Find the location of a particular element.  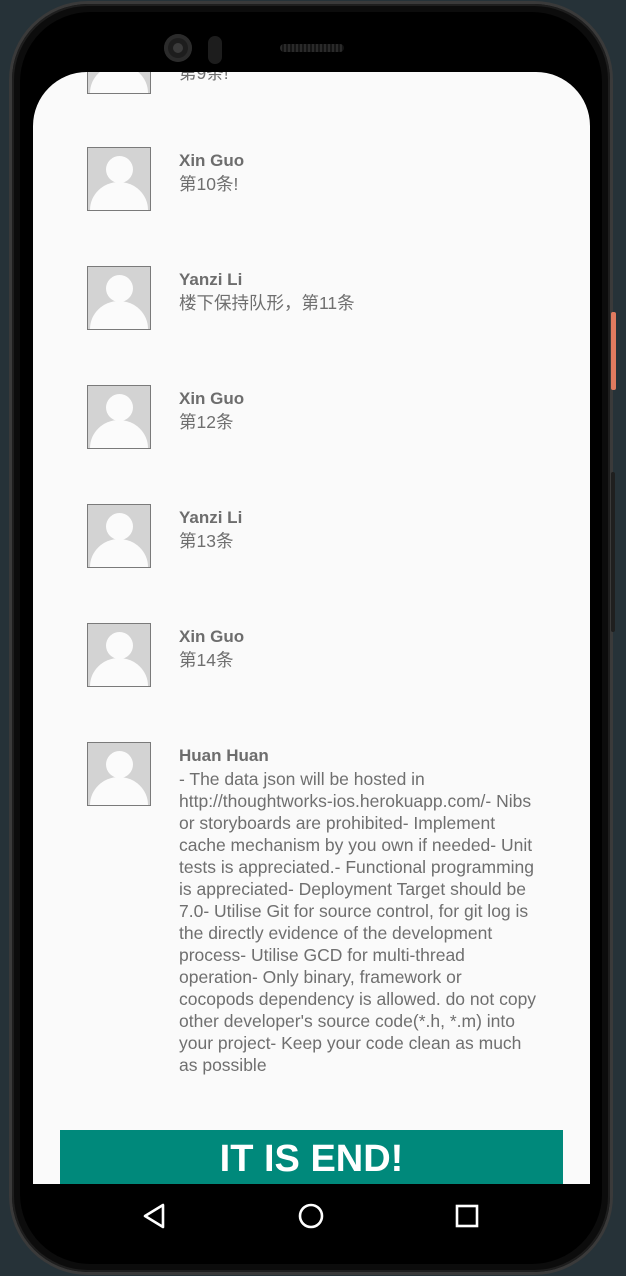

tweet-content: 第13条 is located at coordinates (206, 541).